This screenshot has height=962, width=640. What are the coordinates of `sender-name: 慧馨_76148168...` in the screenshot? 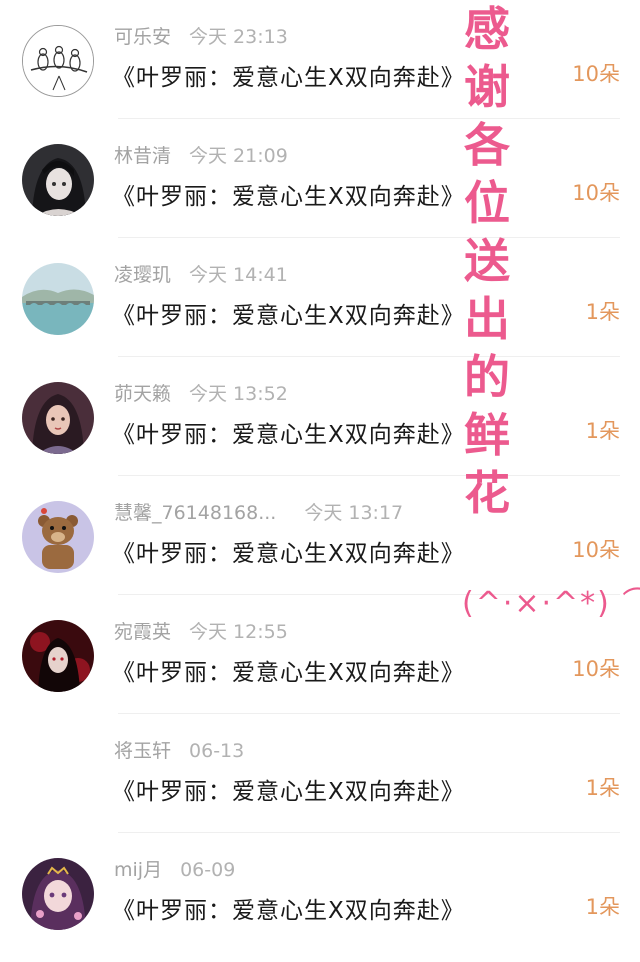 It's located at (195, 513).